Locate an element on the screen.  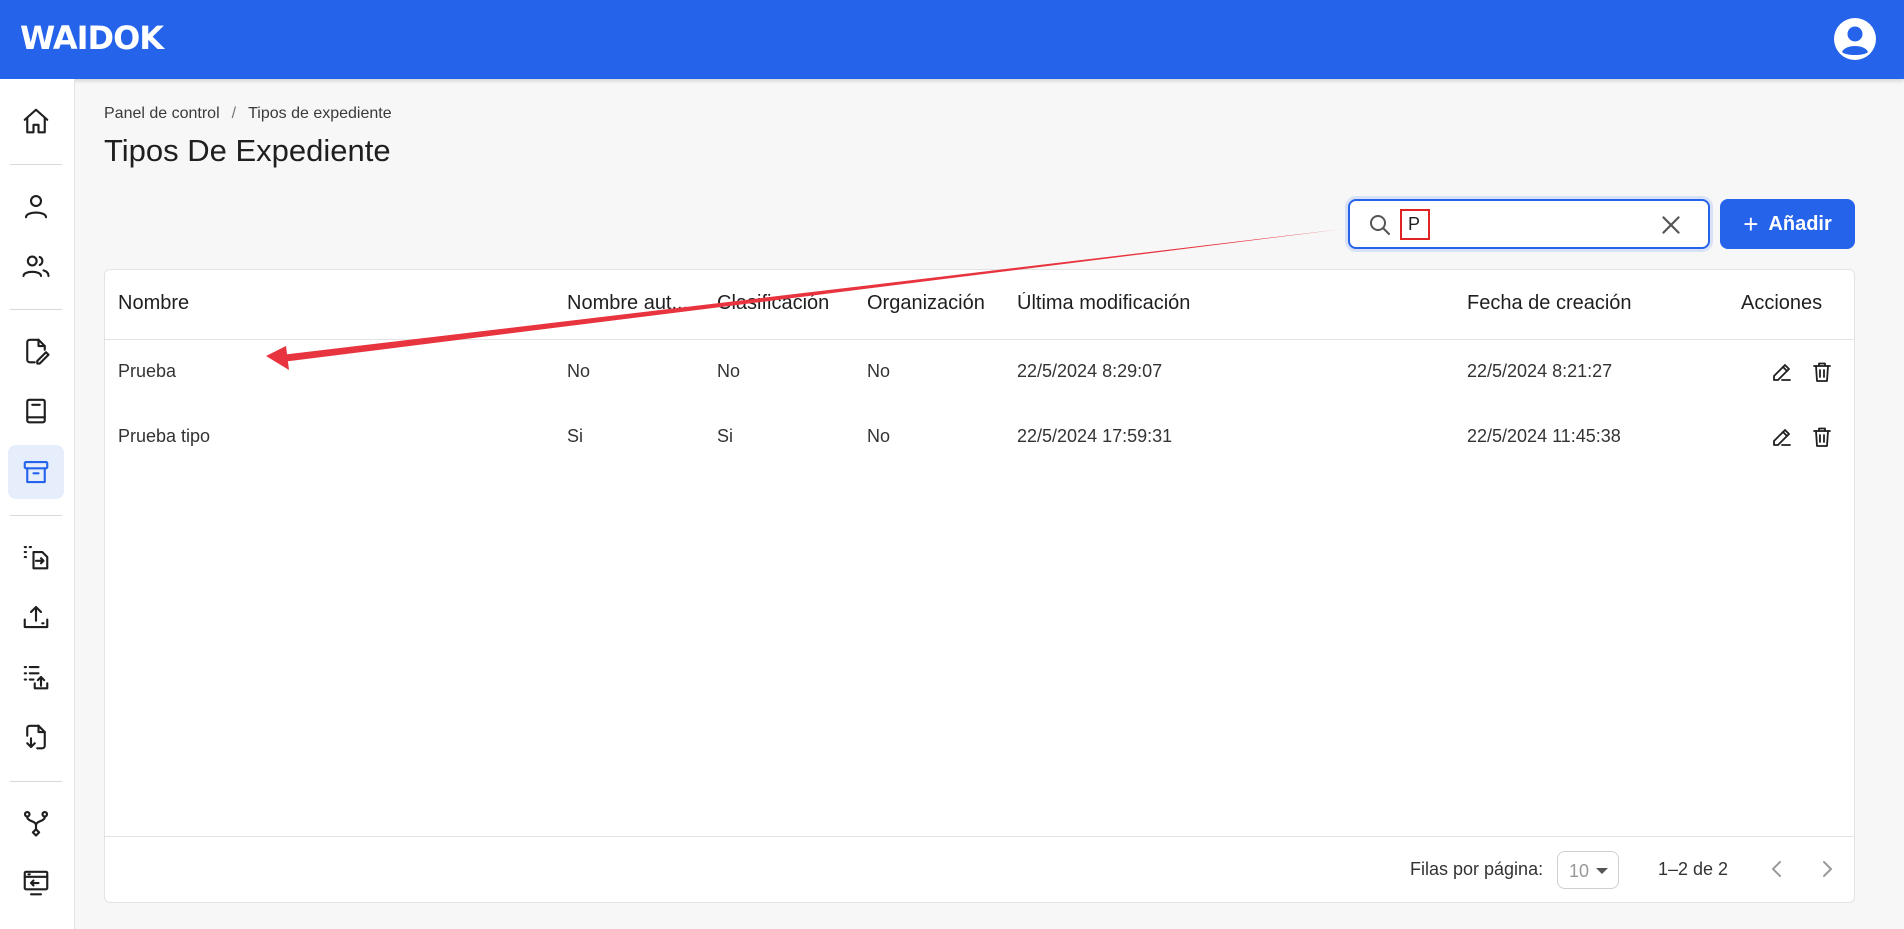
caret-down-icon is located at coordinates (1602, 871).